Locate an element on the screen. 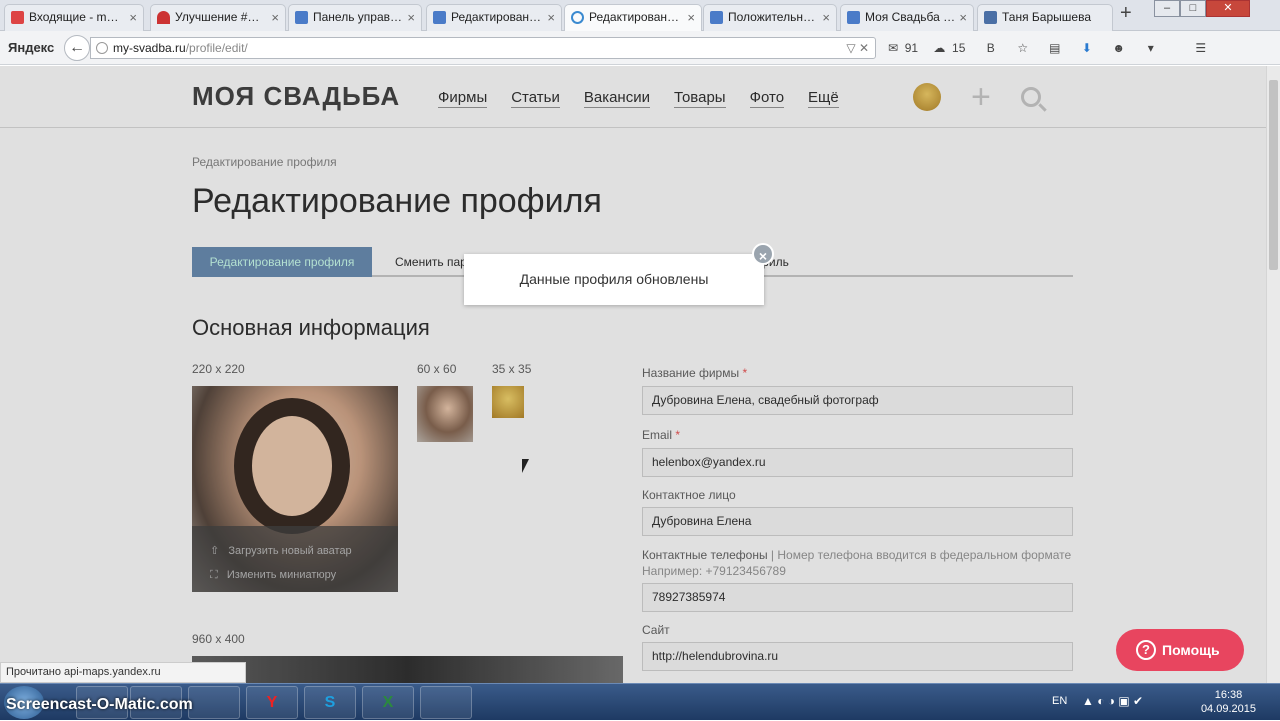 This screenshot has width=1280, height=721. taskbar-excel: X is located at coordinates (388, 702).